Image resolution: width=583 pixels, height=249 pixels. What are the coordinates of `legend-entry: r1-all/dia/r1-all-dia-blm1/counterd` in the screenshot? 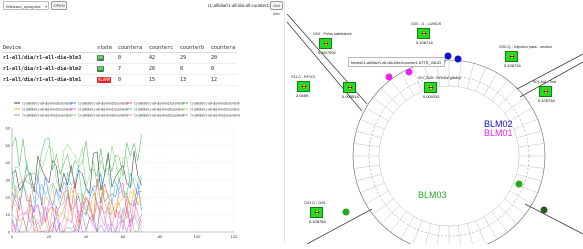 It's located at (215, 115).